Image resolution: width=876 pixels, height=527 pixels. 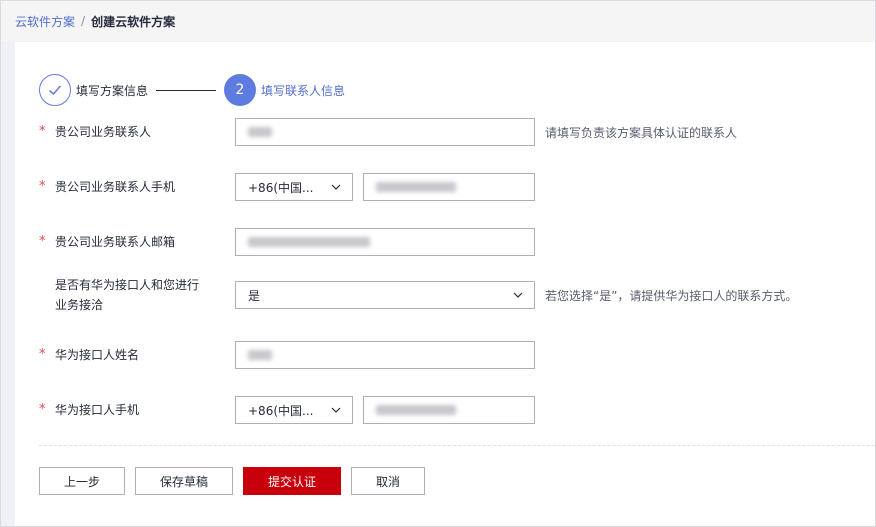 I want to click on interface-name-label: * 华为接口人姓名, so click(x=137, y=355).